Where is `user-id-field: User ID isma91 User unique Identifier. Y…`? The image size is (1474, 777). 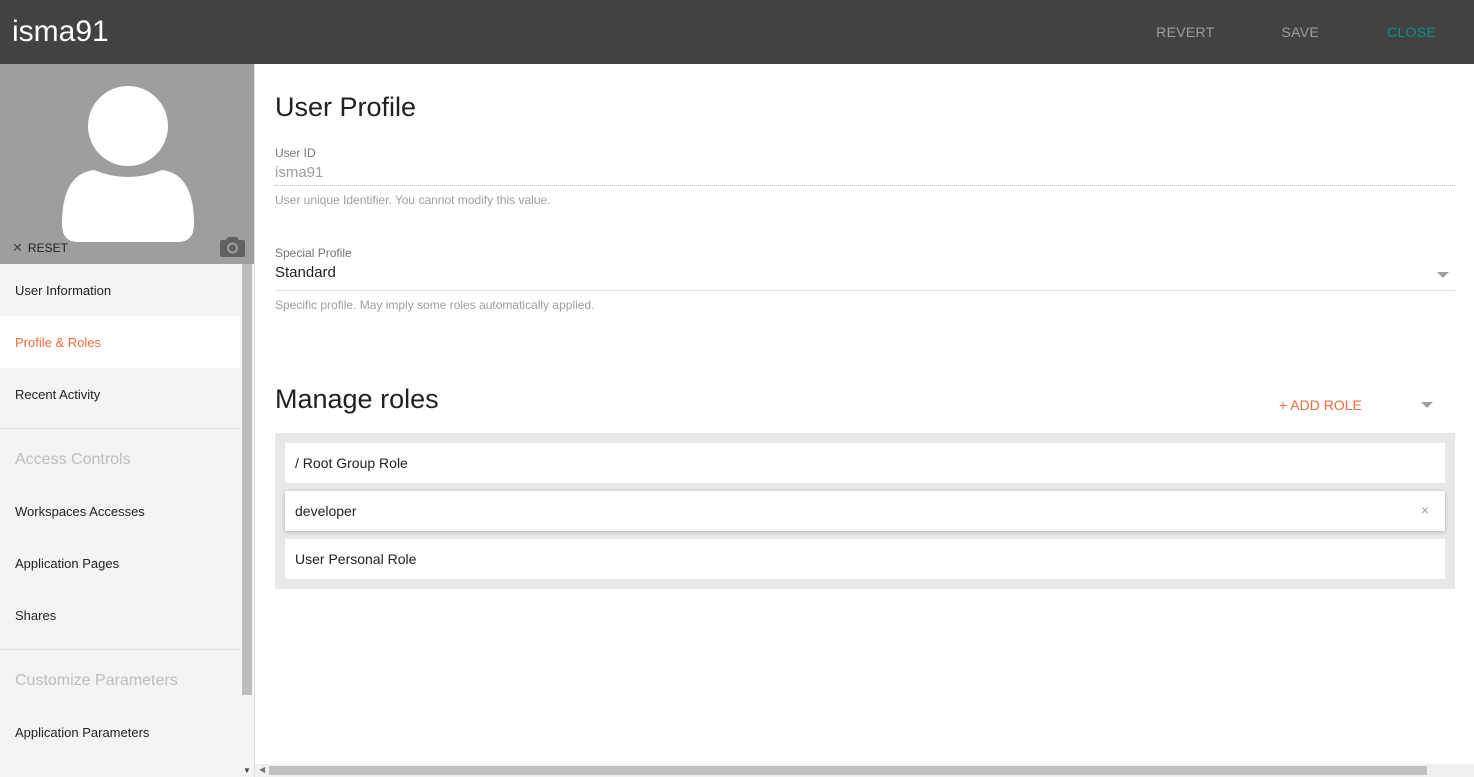
user-id-field: User ID isma91 User unique Identifier. Y… is located at coordinates (865, 176).